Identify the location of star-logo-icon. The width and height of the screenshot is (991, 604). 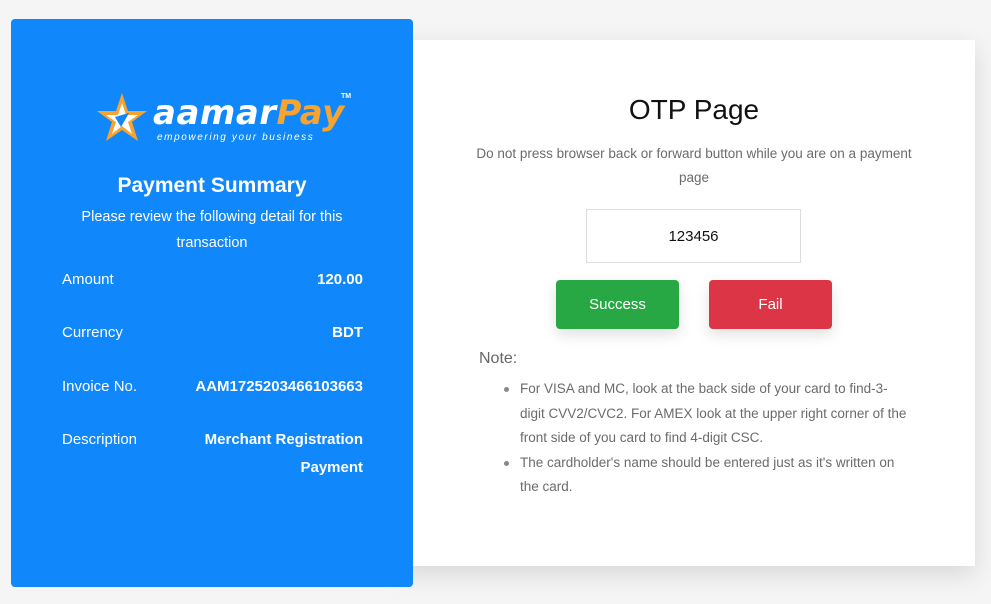
(122, 117).